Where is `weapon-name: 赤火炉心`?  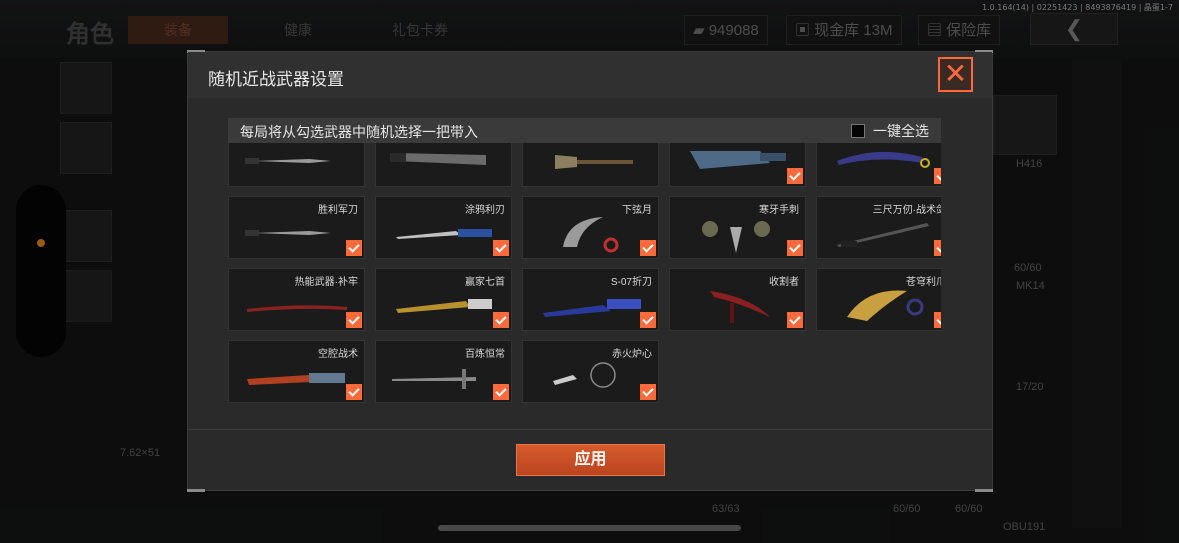 weapon-name: 赤火炉心 is located at coordinates (632, 354).